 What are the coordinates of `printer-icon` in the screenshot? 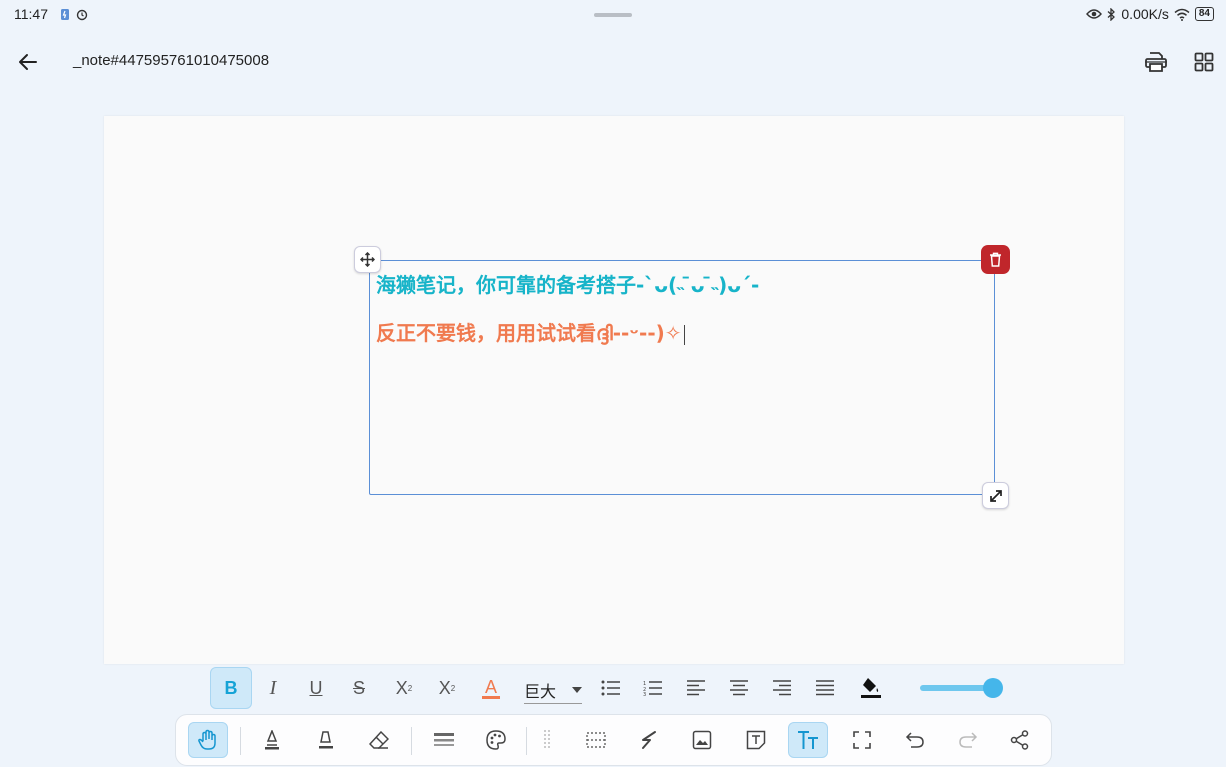 It's located at (1156, 62).